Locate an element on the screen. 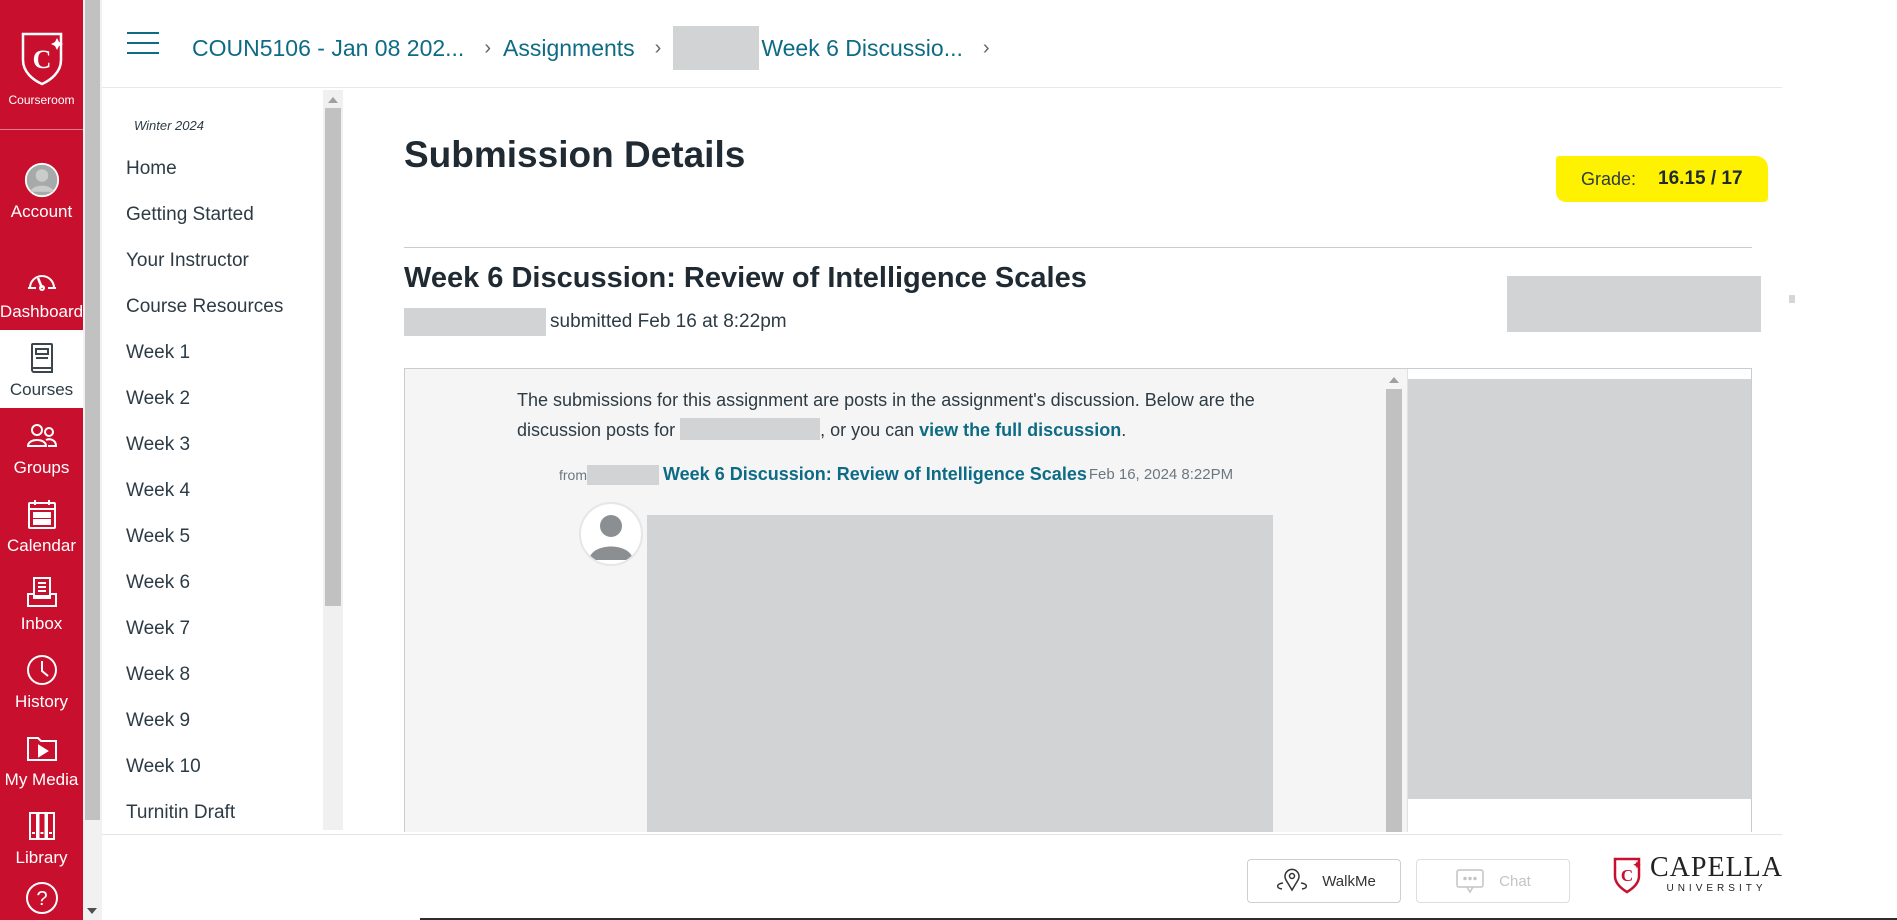 The height and width of the screenshot is (920, 1897). from-label: from is located at coordinates (573, 474).